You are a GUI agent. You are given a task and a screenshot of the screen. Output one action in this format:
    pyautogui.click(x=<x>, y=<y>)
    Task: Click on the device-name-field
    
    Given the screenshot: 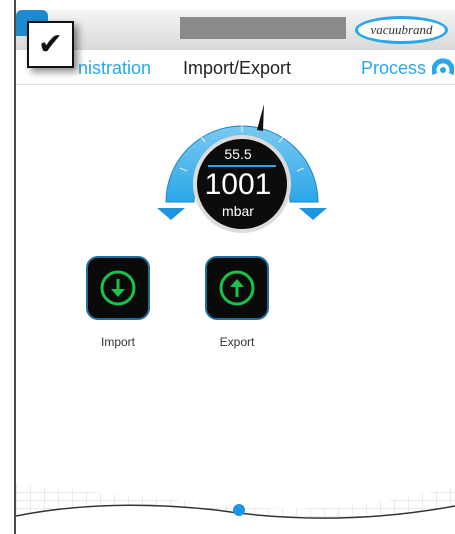 What is the action you would take?
    pyautogui.click(x=263, y=28)
    